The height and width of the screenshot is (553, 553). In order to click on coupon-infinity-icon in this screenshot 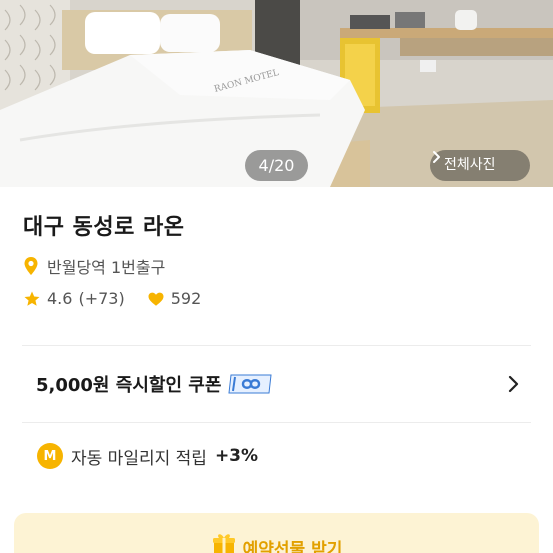, I will do `click(250, 384)`.